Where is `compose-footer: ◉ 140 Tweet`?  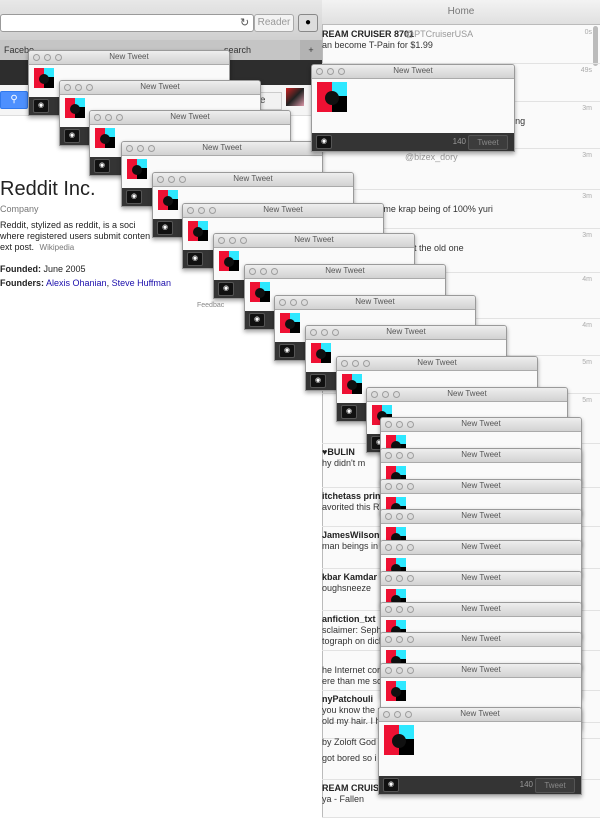
compose-footer: ◉ 140 Tweet is located at coordinates (480, 785).